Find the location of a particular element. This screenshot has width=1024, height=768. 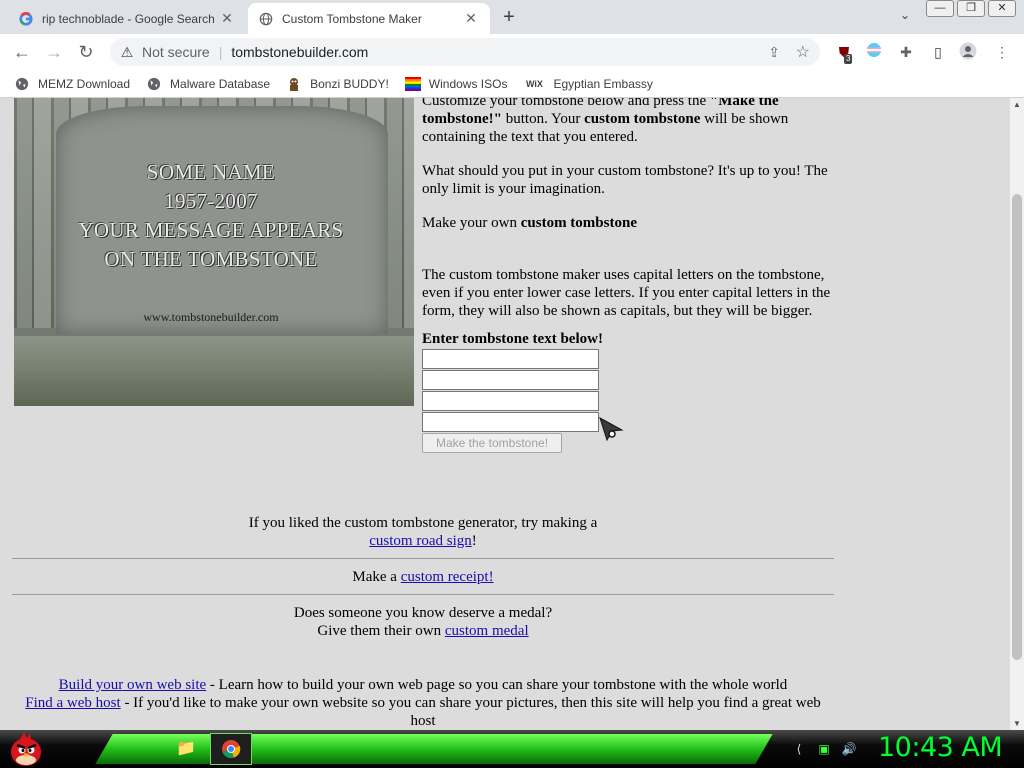

chrome-taskbar-button is located at coordinates (231, 749).